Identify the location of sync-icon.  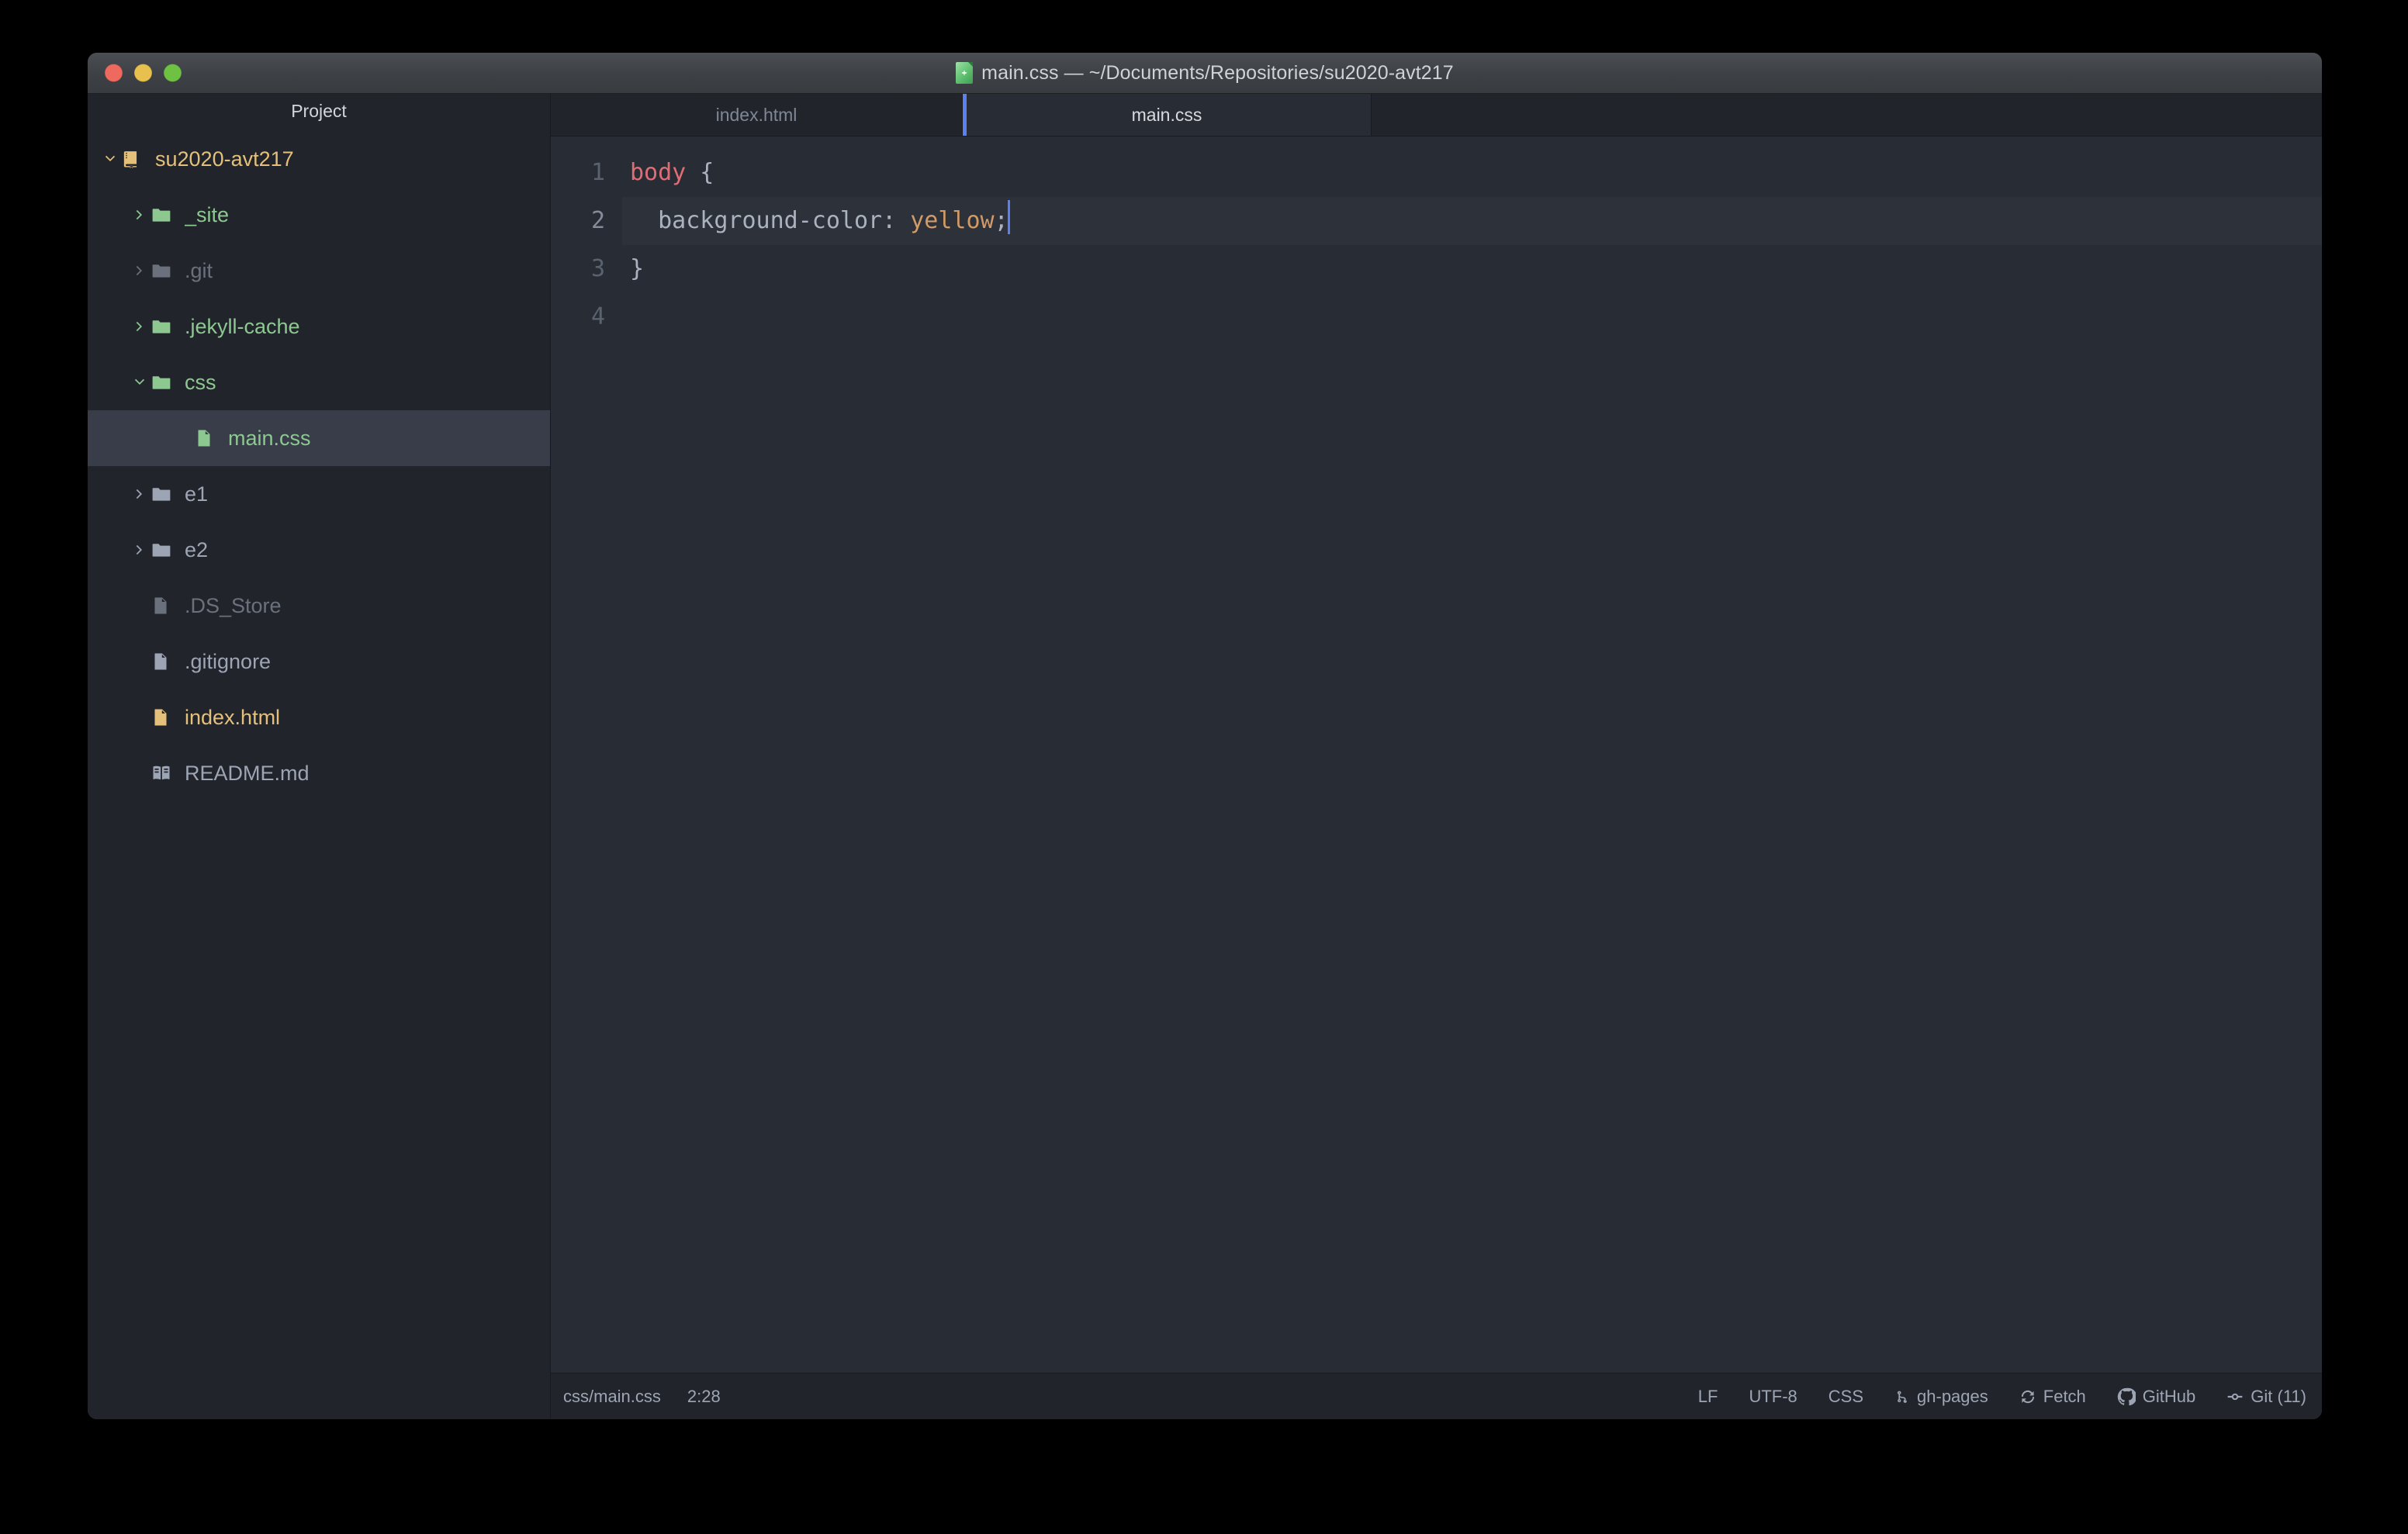
(2028, 1396).